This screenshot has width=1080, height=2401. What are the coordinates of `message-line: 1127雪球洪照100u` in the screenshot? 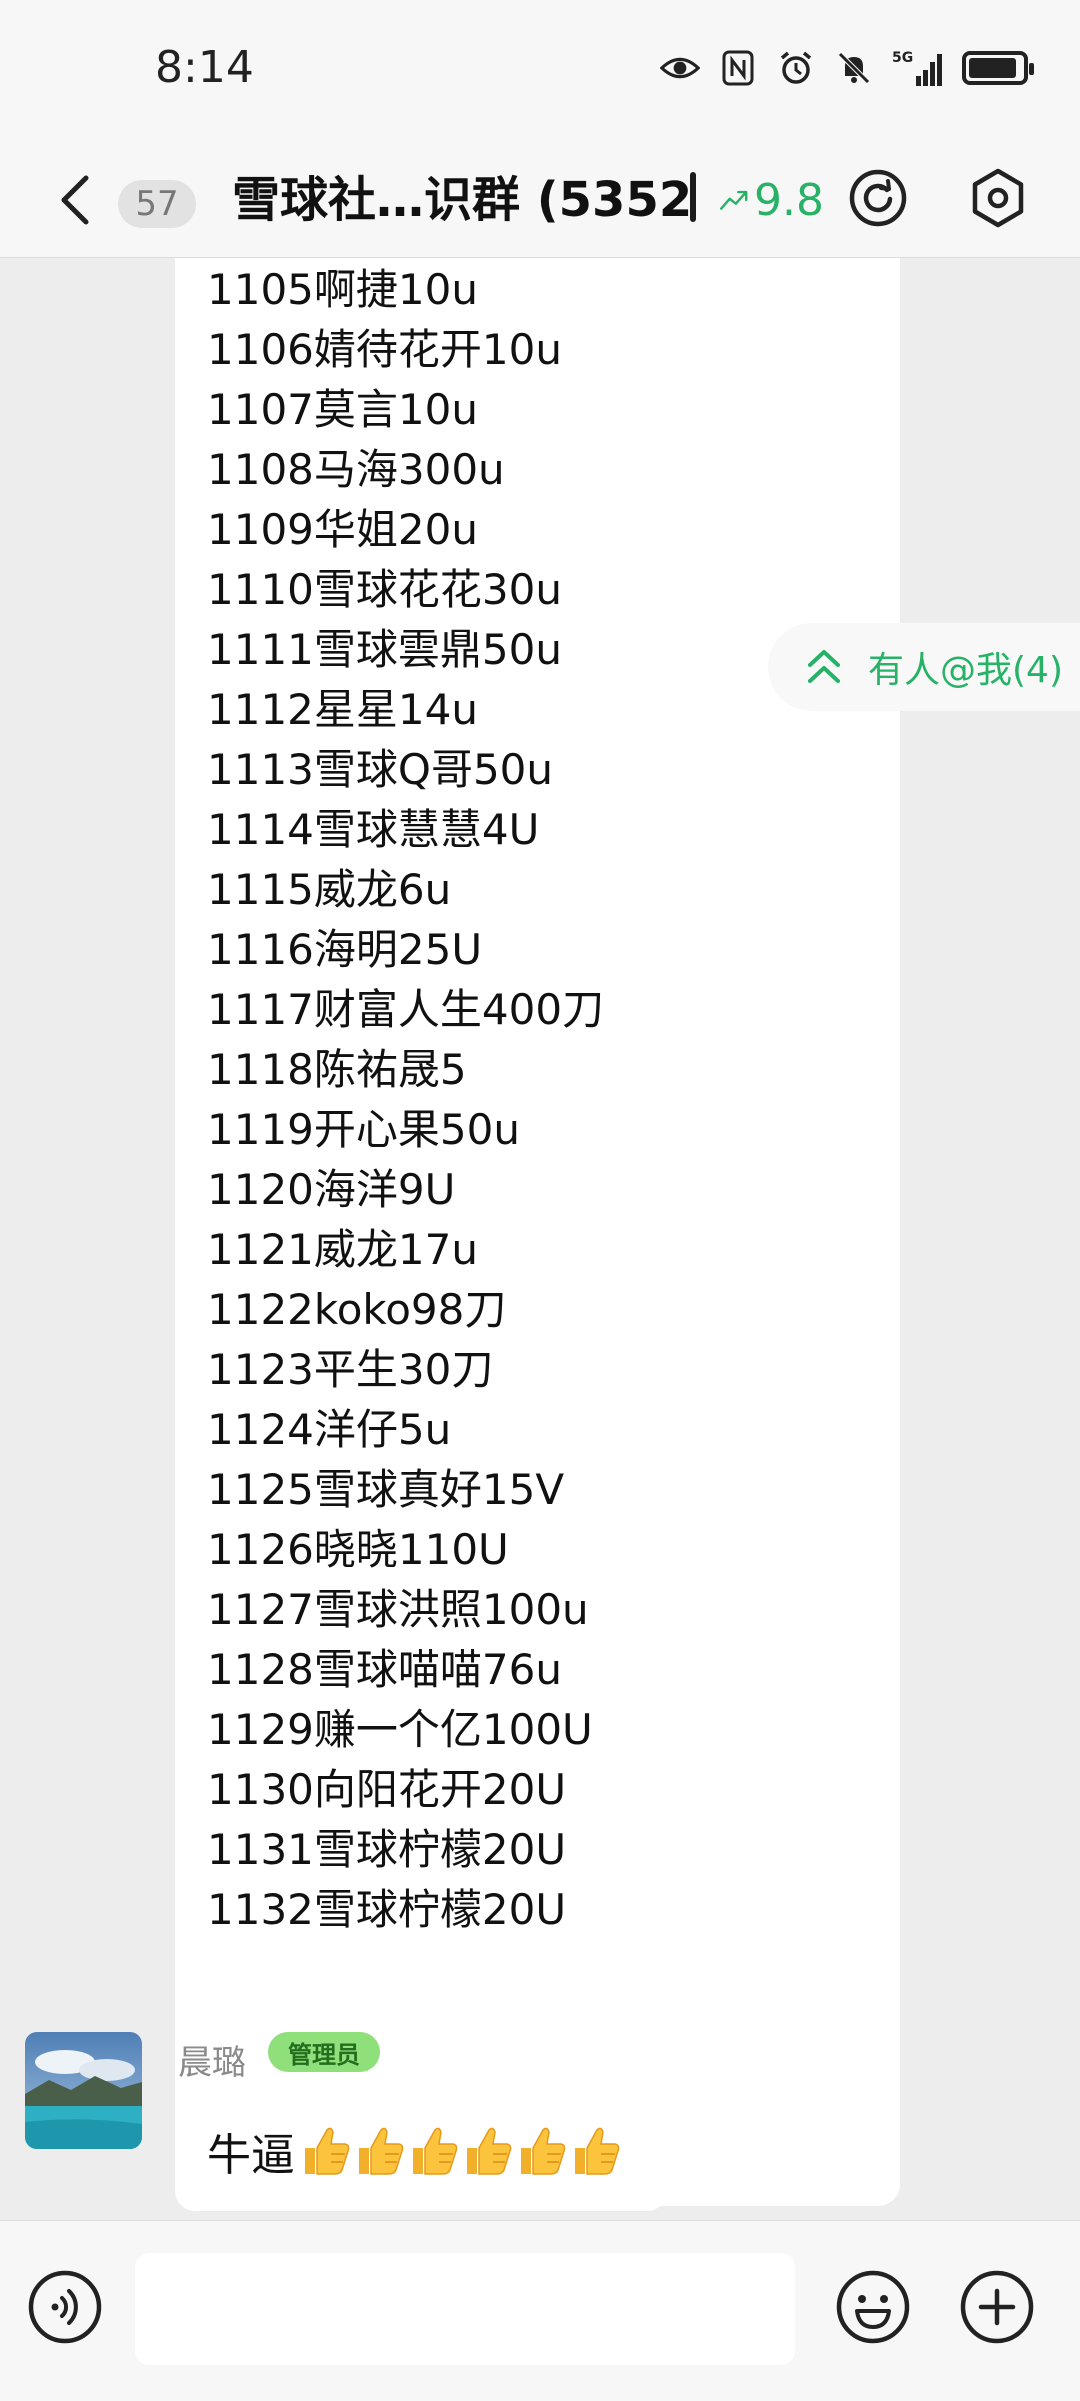 It's located at (398, 1609).